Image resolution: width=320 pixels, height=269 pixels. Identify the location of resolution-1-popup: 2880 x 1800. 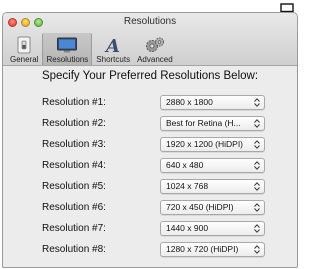
(212, 102).